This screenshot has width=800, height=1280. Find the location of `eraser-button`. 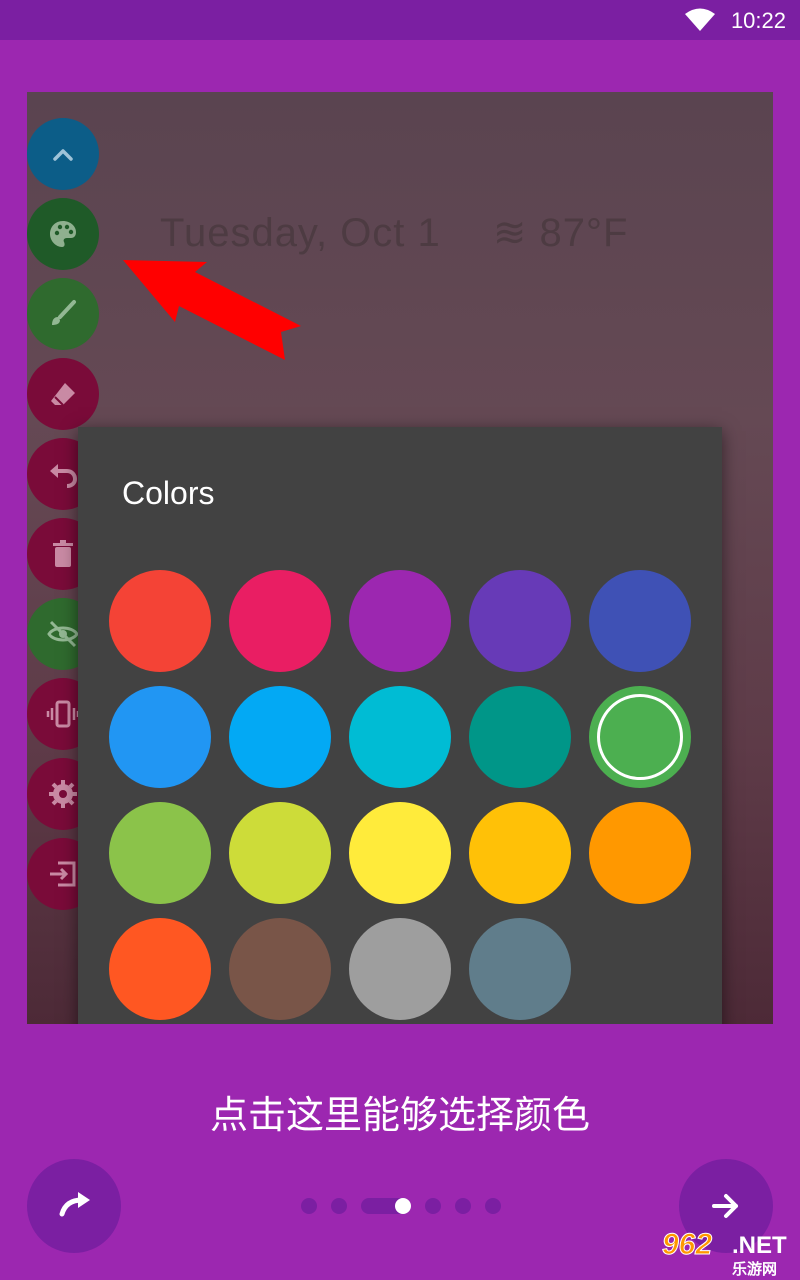

eraser-button is located at coordinates (63, 394).